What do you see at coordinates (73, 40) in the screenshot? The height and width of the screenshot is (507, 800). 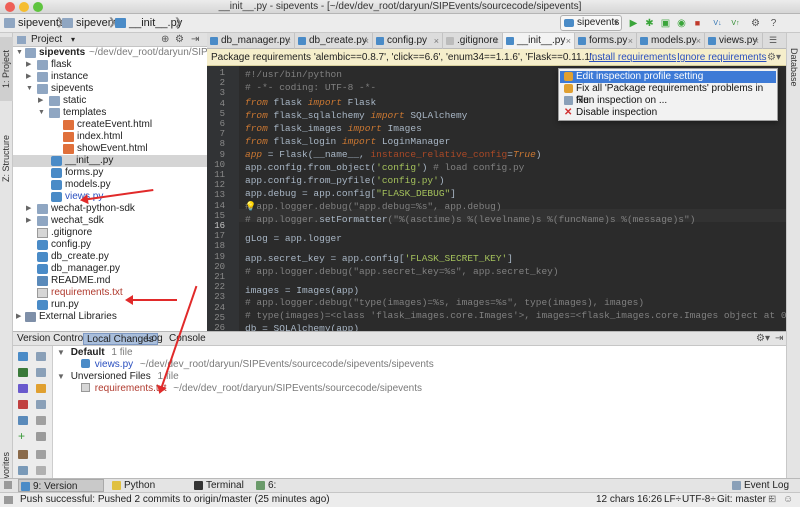 I see `chevron-down-icon: ▾` at bounding box center [73, 40].